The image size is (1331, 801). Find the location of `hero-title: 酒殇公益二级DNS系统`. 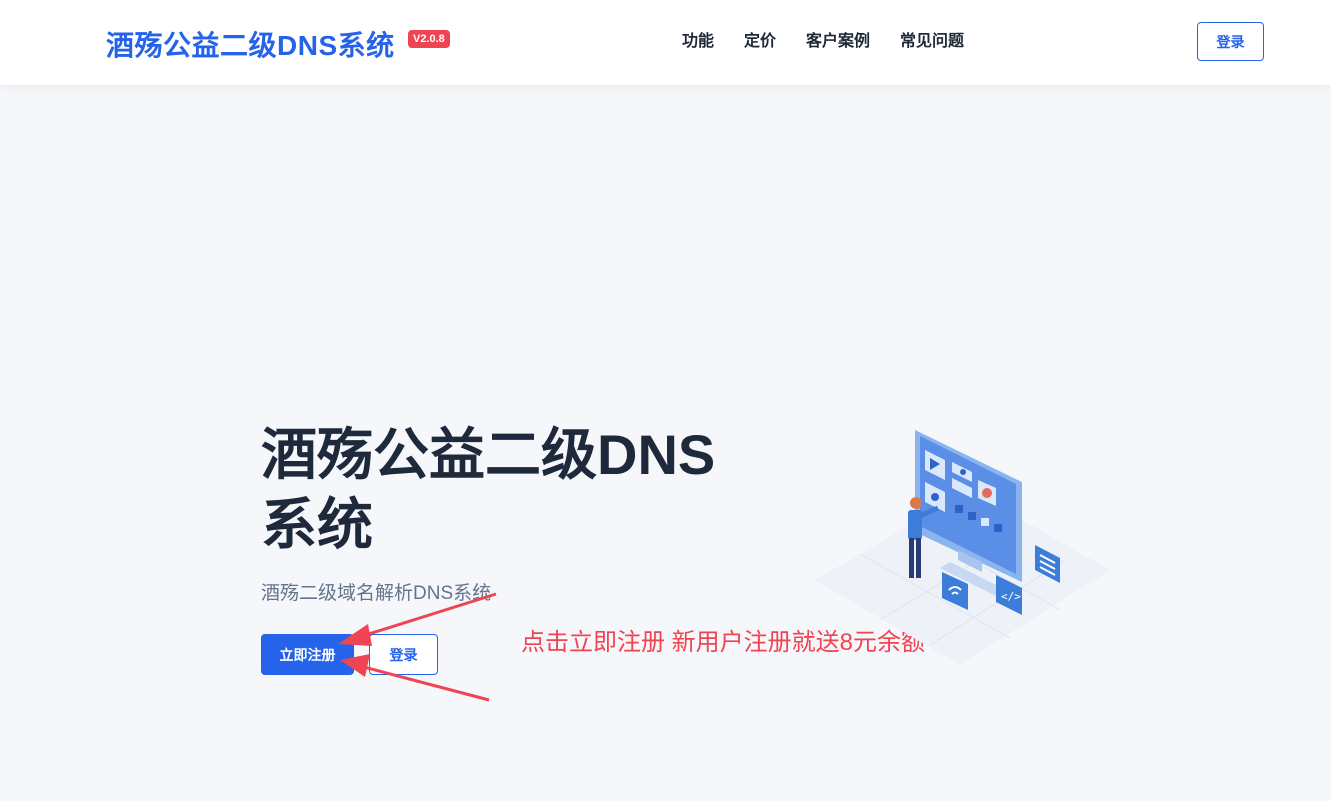

hero-title: 酒殇公益二级DNS系统 is located at coordinates (488, 489).